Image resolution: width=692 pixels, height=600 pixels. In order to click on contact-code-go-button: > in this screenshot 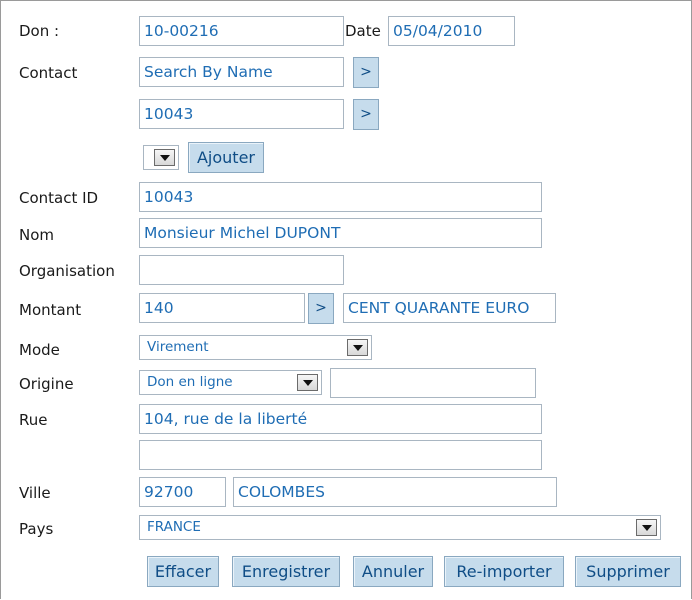, I will do `click(366, 114)`.